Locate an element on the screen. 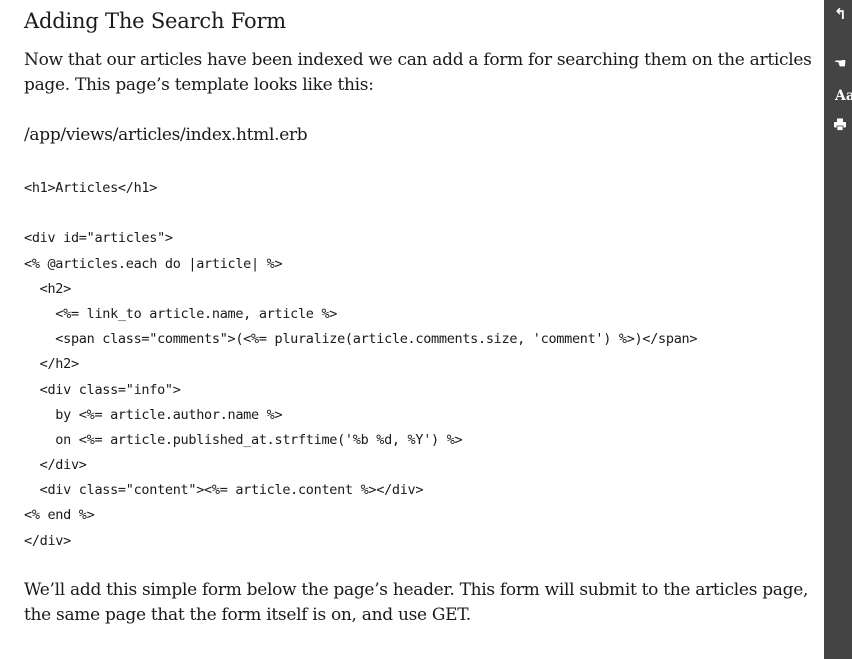 The image size is (852, 659). hand-icon: ☚ is located at coordinates (840, 64).